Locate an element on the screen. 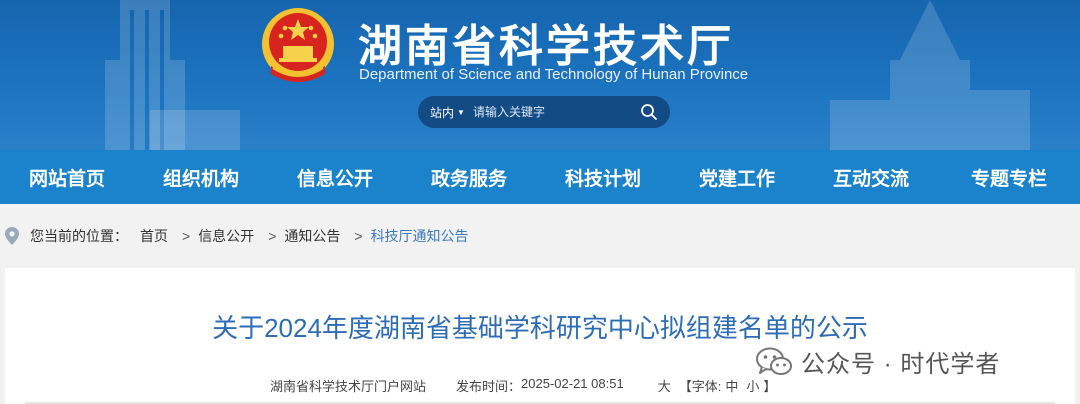 The width and height of the screenshot is (1080, 404). location-pin-icon is located at coordinates (12, 236).